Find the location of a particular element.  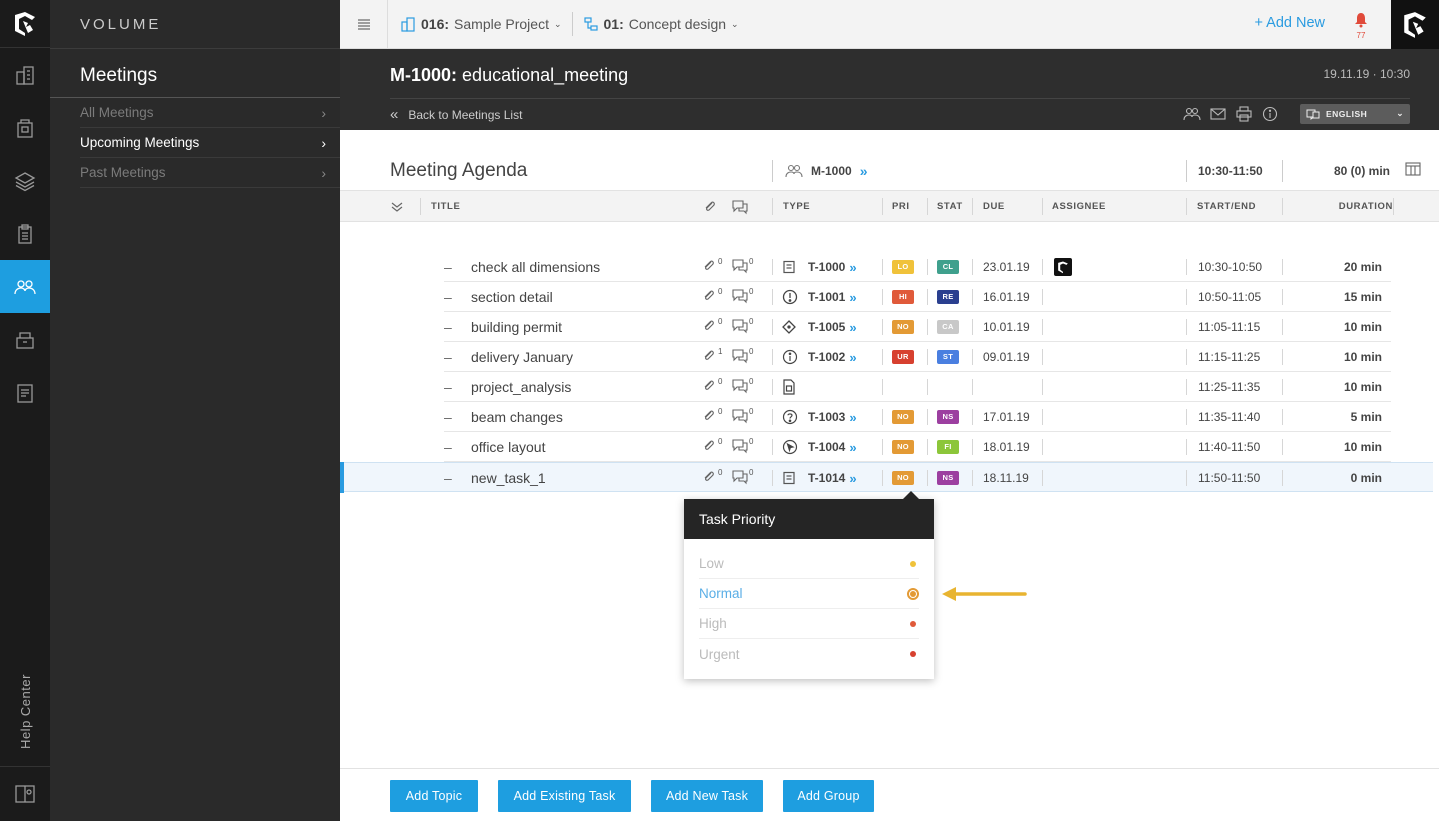

row-title: delivery January is located at coordinates (522, 357).